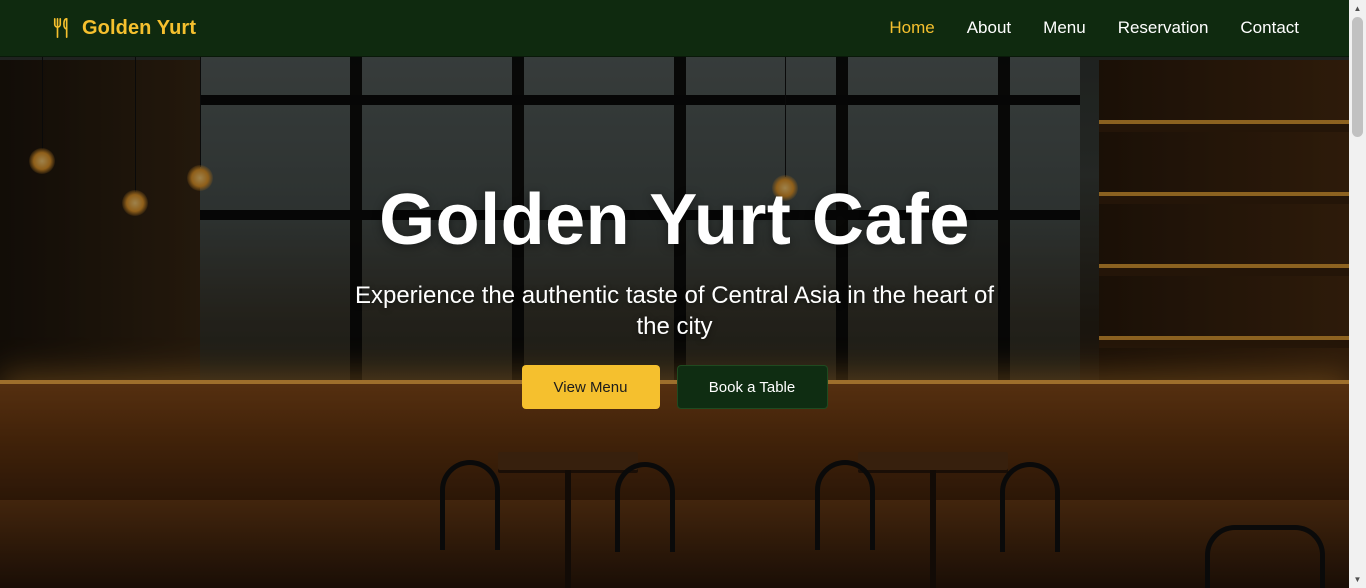 The image size is (1366, 588). What do you see at coordinates (1357, 8) in the screenshot?
I see `scroll-up-icon: ▲` at bounding box center [1357, 8].